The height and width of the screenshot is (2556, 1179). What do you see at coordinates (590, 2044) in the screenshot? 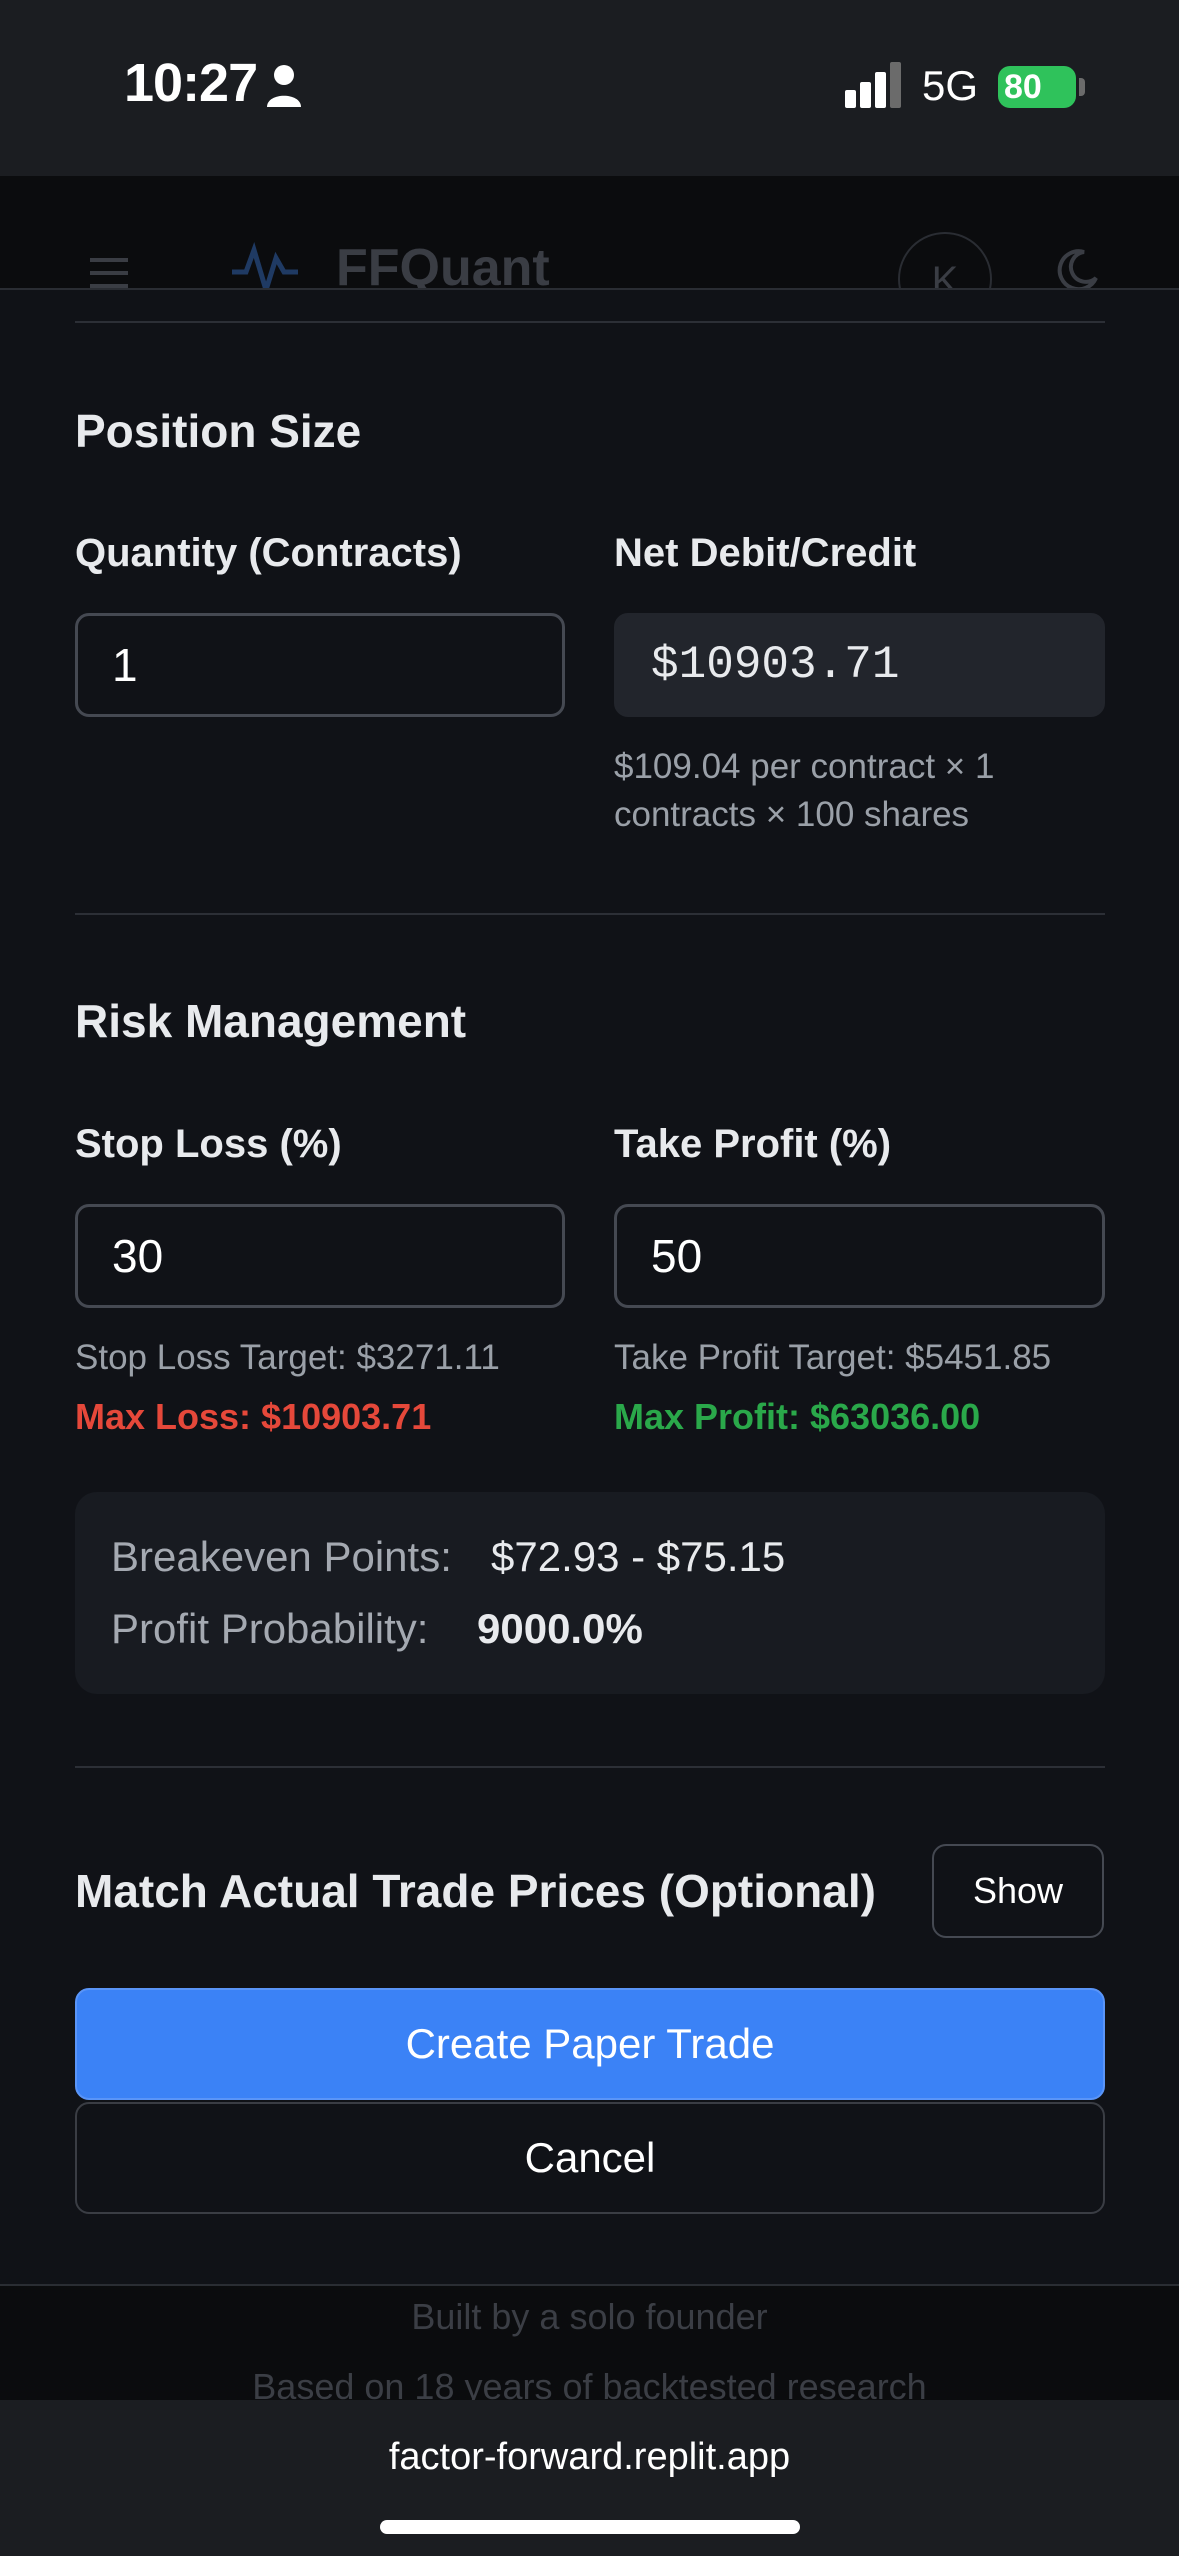
I see `create-paper-trade-button: Create Paper Trade` at bounding box center [590, 2044].